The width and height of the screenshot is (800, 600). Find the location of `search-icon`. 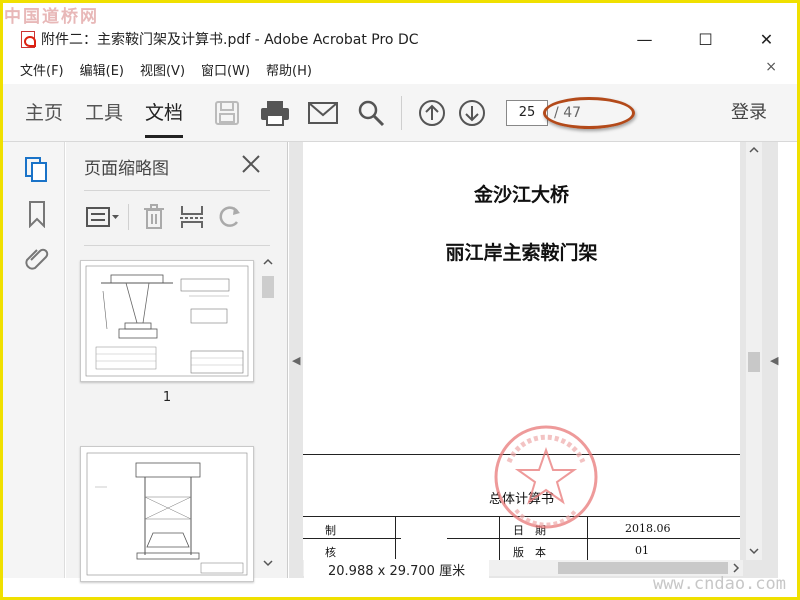

search-icon is located at coordinates (371, 113).